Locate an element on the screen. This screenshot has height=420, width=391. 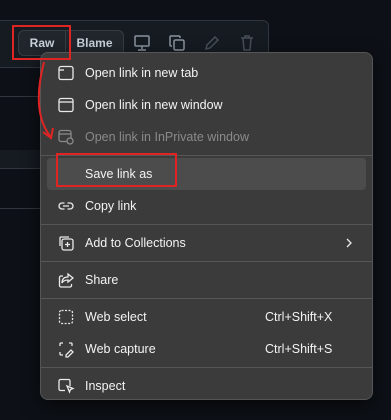
menu-item-label: Open link in new tab is located at coordinates (142, 73).